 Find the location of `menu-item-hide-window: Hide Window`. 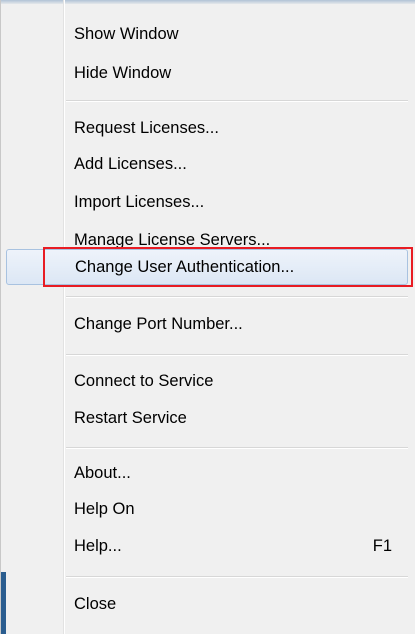

menu-item-hide-window: Hide Window is located at coordinates (207, 73).